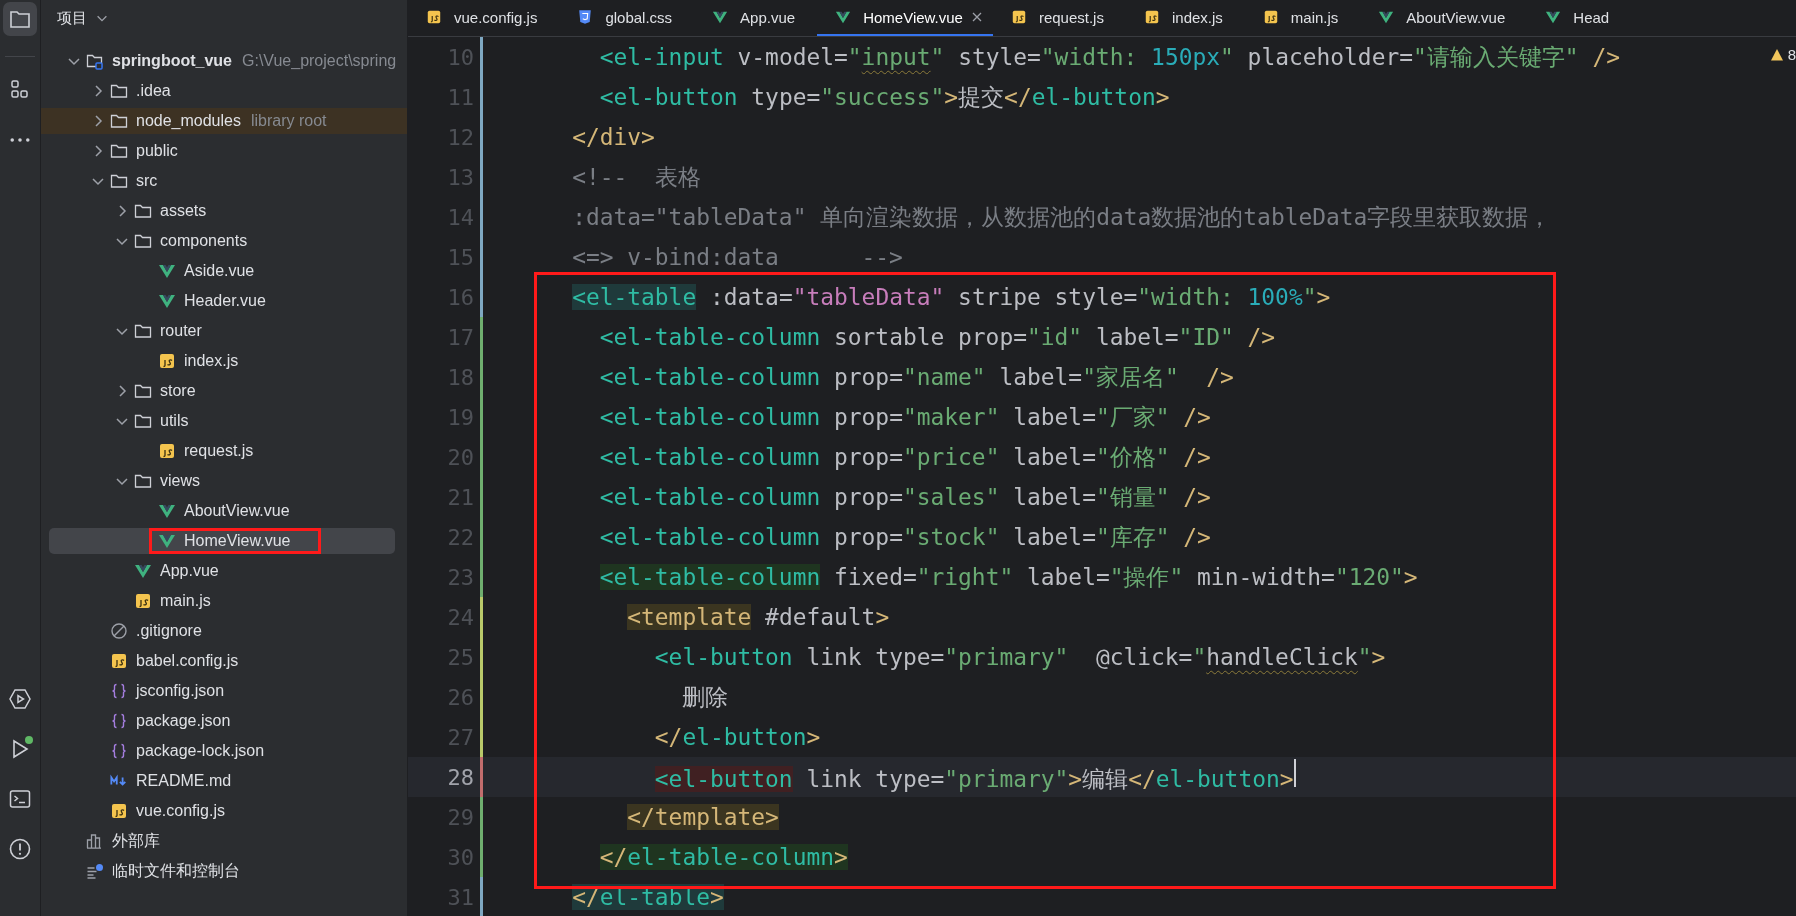  Describe the element at coordinates (176, 870) in the screenshot. I see `item-label: 临时文件和控制台` at that location.